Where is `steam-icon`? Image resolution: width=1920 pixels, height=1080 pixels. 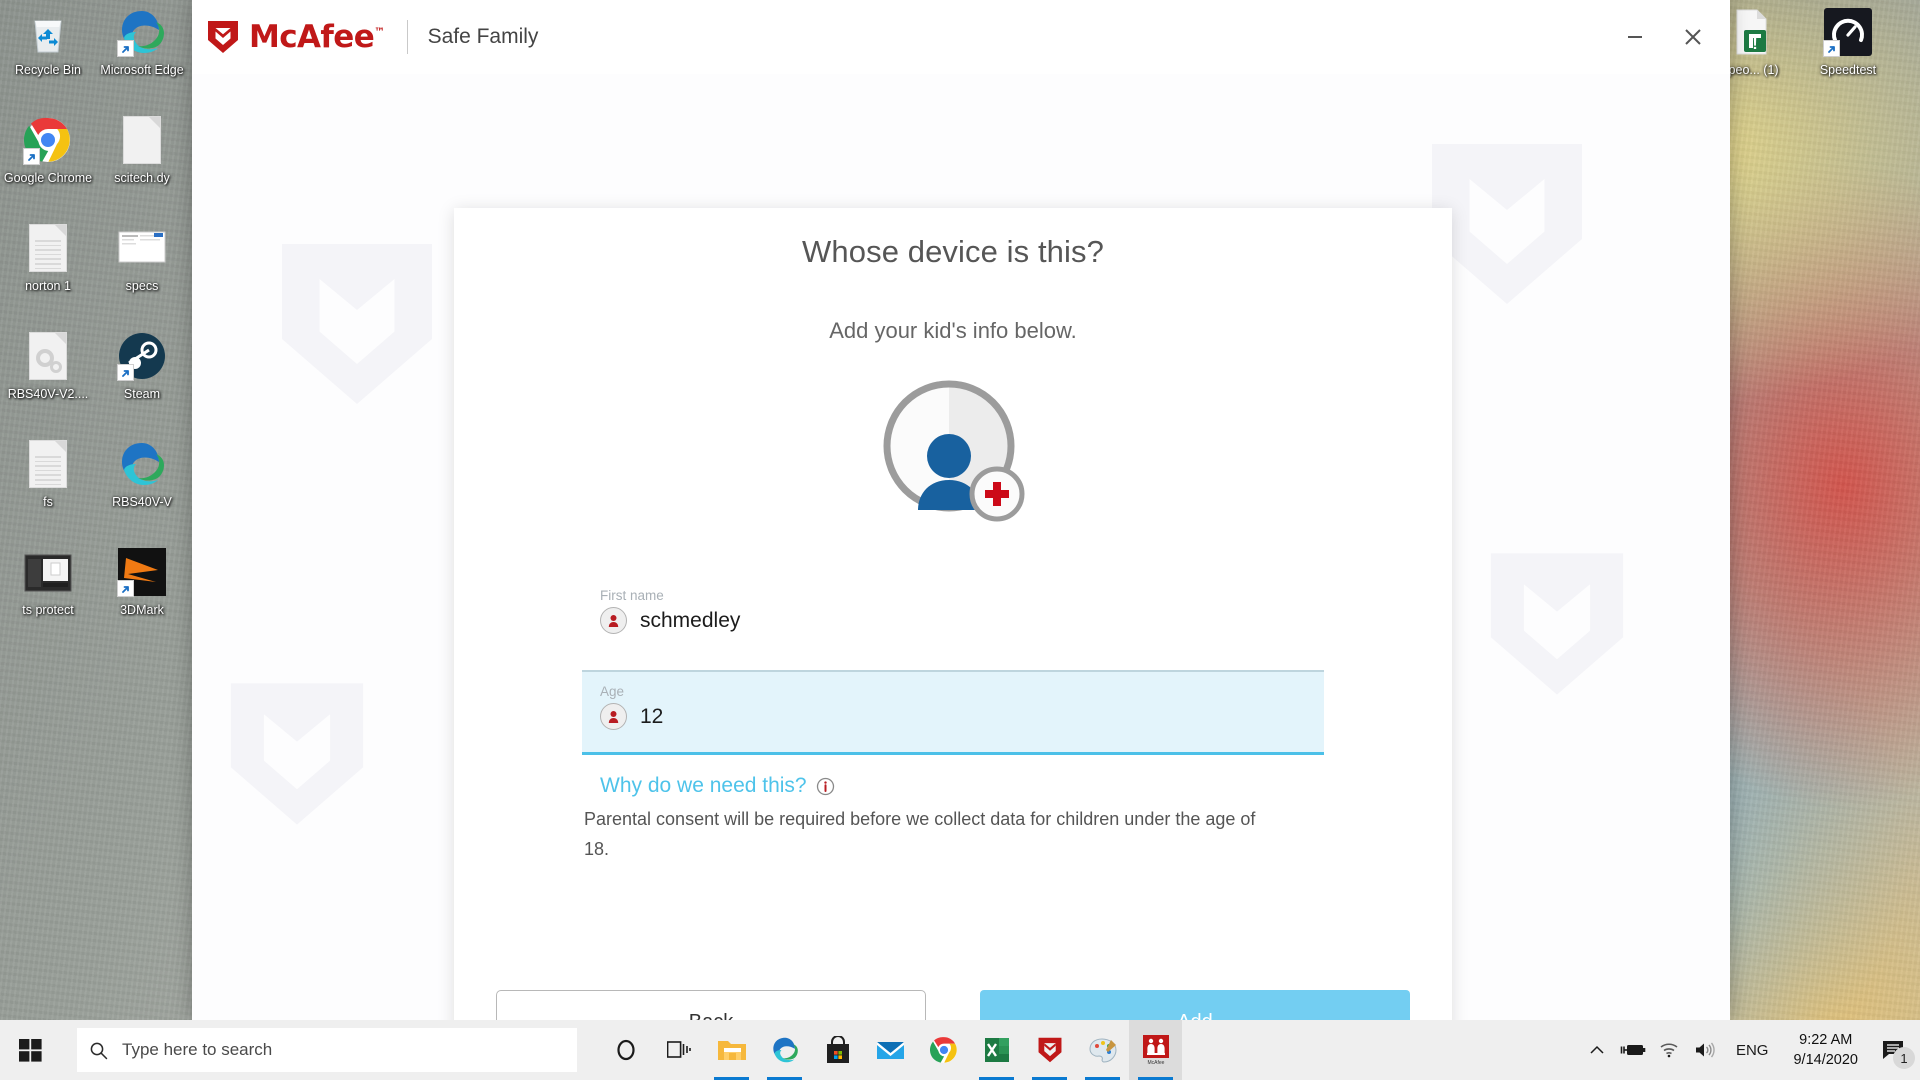
steam-icon is located at coordinates (141, 356).